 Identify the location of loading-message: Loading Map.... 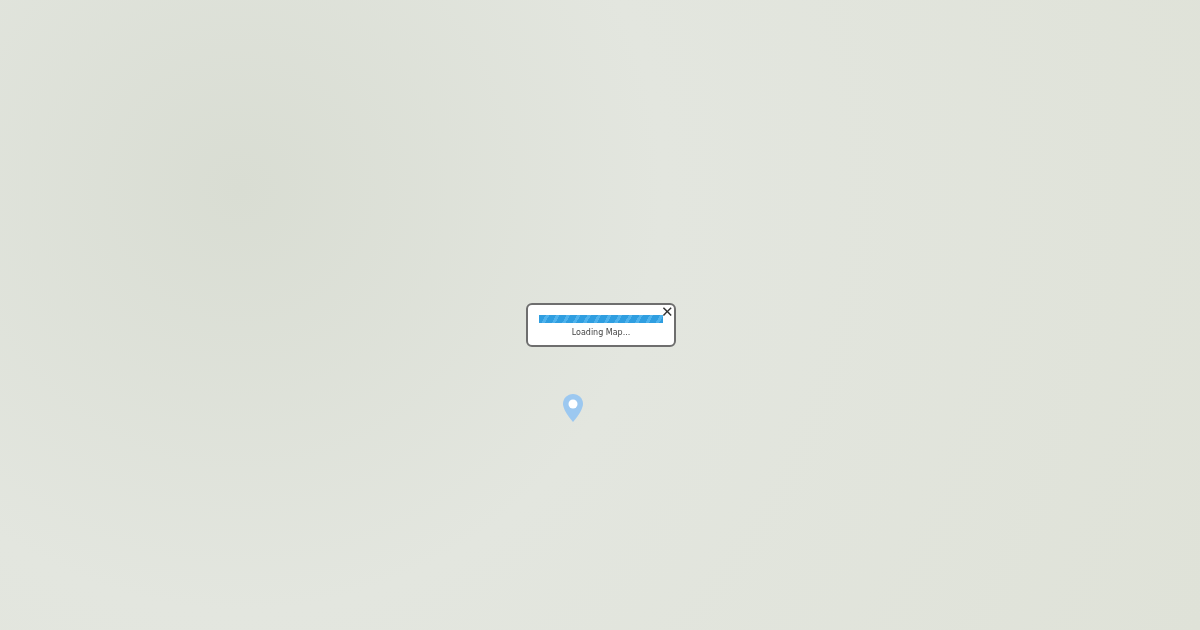
(601, 332).